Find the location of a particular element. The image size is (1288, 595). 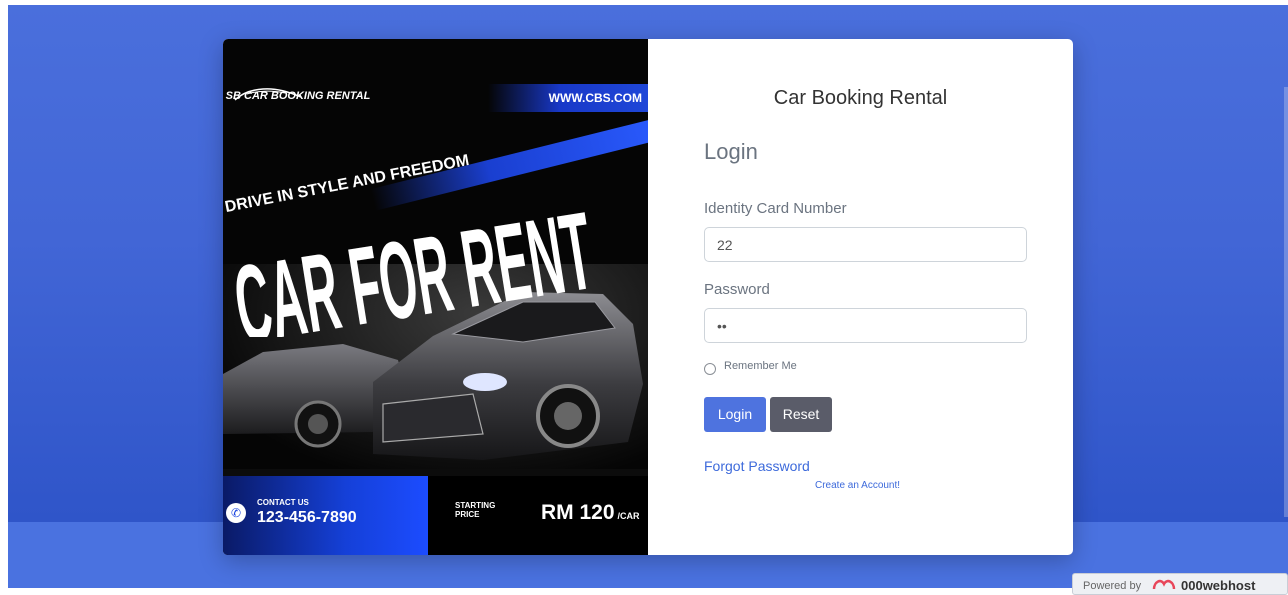

price-unit: /CAR is located at coordinates (628, 516).